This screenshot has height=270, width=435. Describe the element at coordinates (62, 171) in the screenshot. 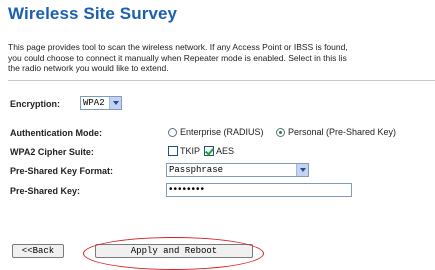

I see `psk-format-label: Pre-Shared Key Format:` at that location.